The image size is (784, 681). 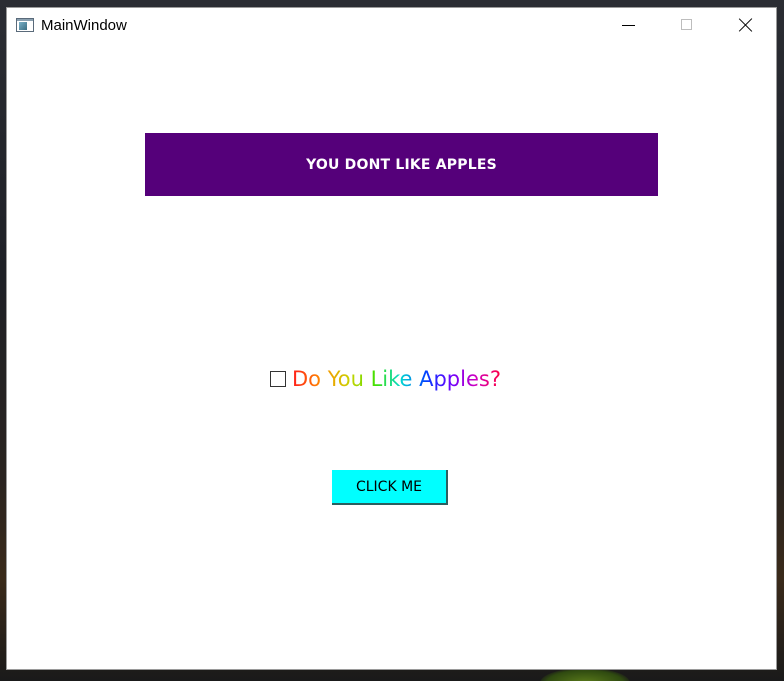 What do you see at coordinates (396, 379) in the screenshot?
I see `apples-checkbox-label: Do You Like Apples?` at bounding box center [396, 379].